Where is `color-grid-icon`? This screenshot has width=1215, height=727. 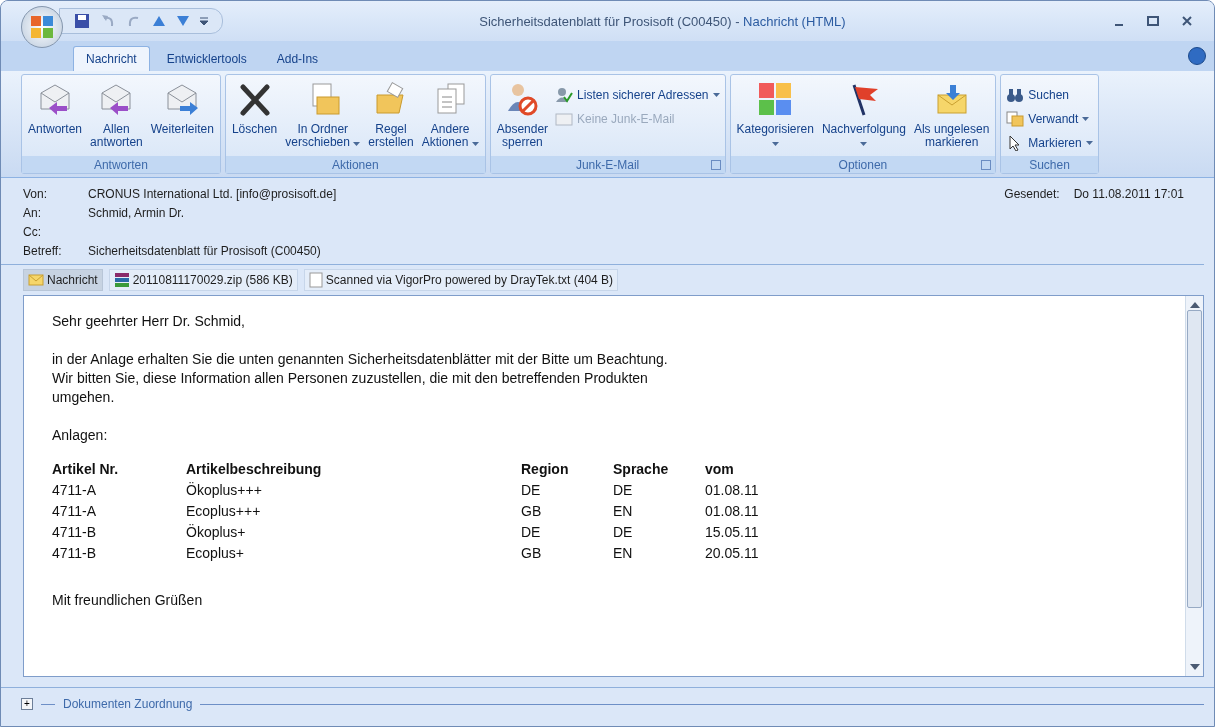 color-grid-icon is located at coordinates (775, 99).